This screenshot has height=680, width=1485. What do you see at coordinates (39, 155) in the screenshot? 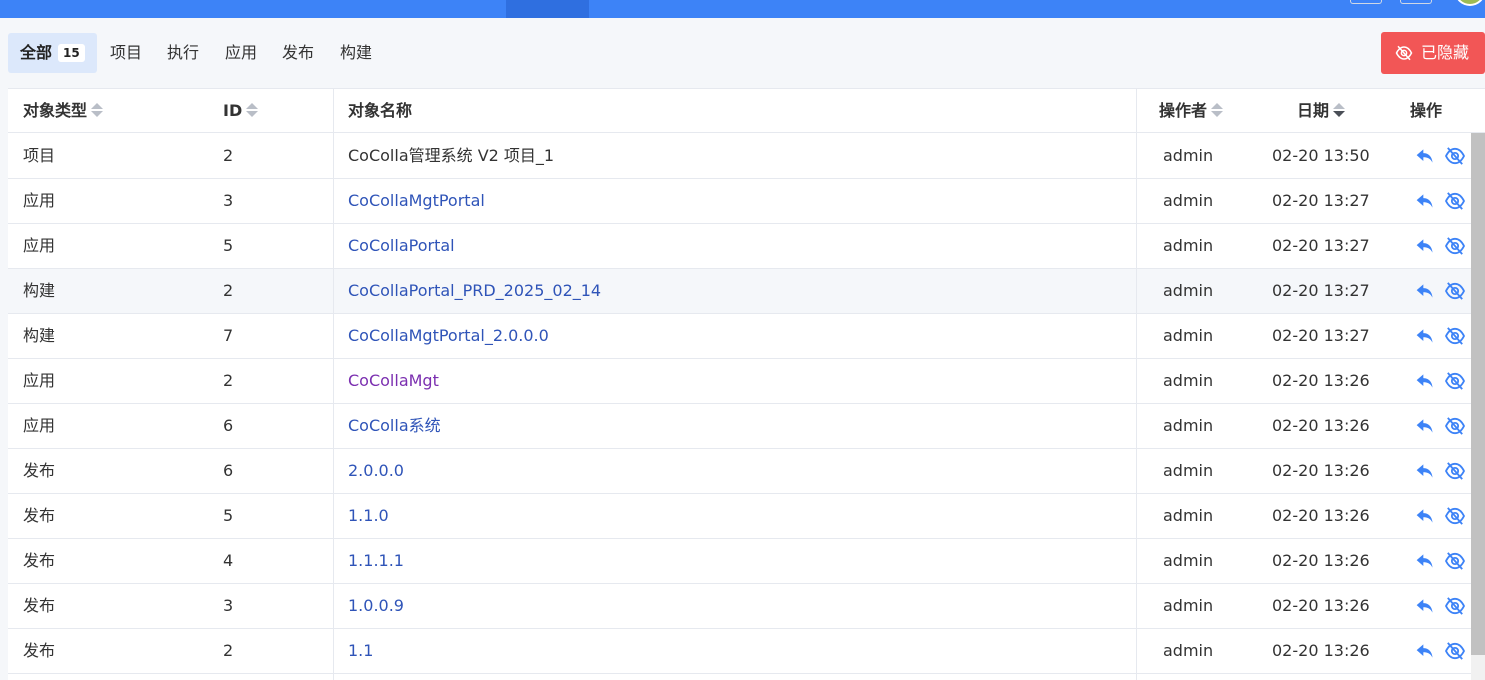
I see `cell-type: 项目` at bounding box center [39, 155].